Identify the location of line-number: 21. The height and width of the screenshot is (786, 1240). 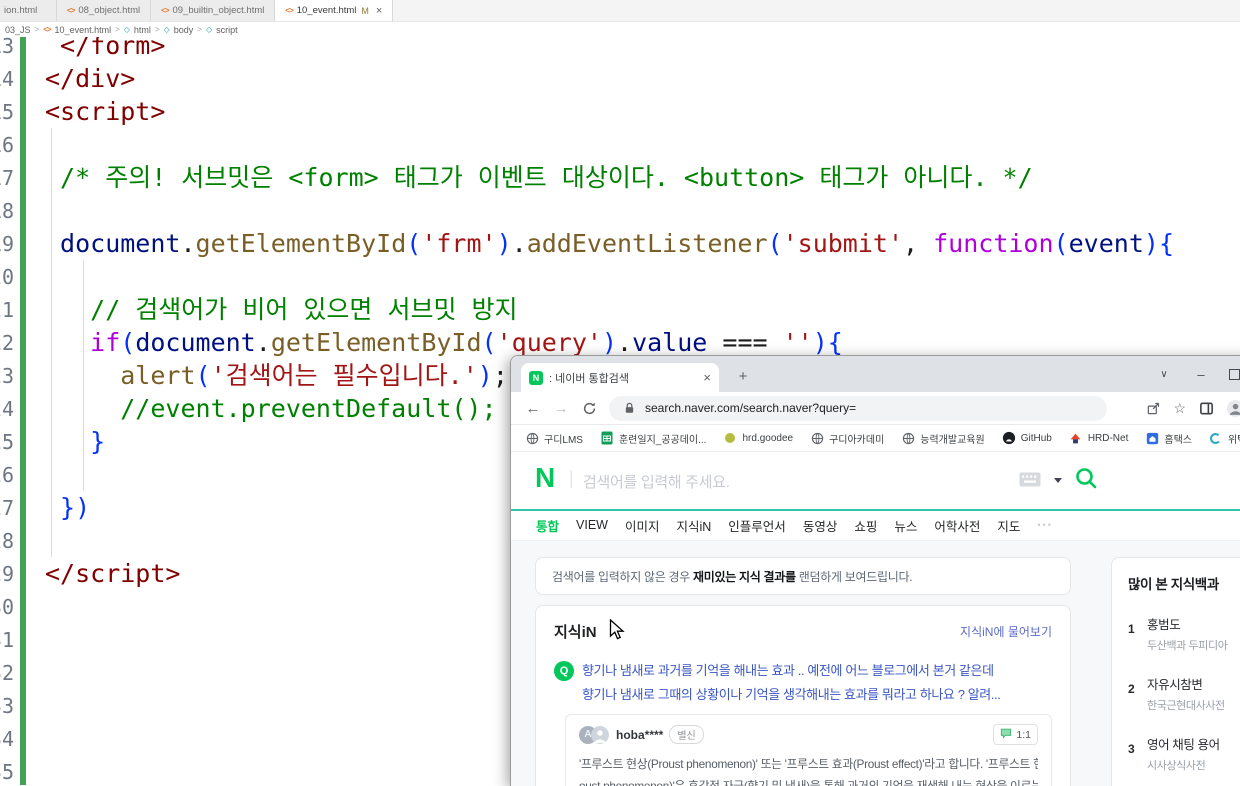
(7, 310).